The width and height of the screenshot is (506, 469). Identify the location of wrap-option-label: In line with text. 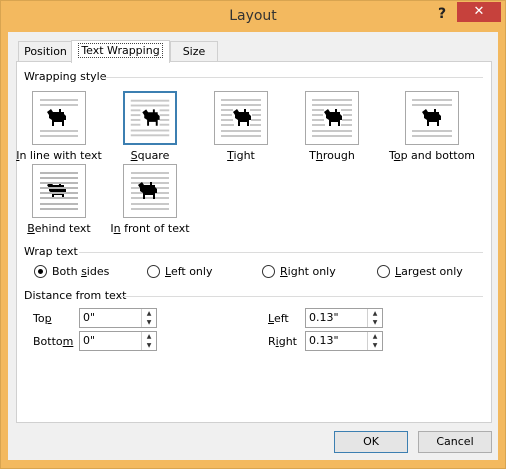
(59, 155).